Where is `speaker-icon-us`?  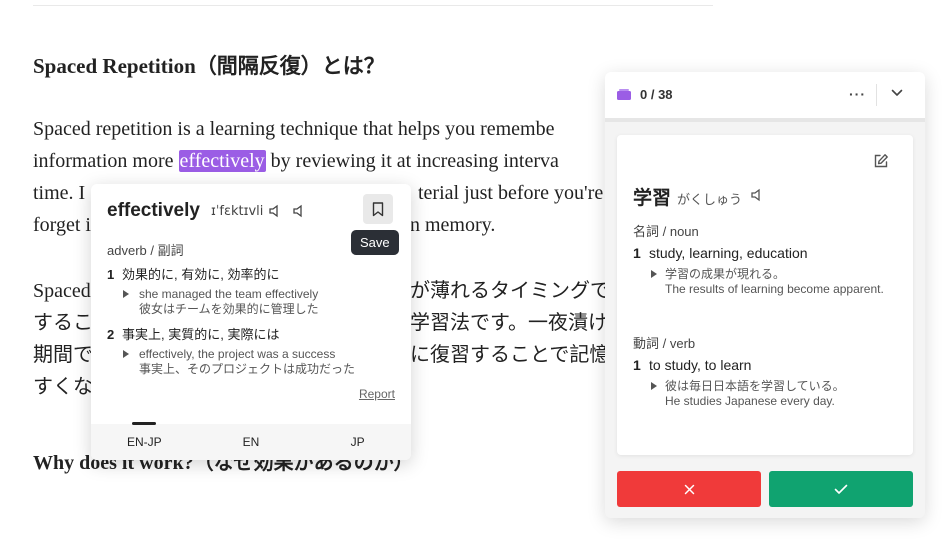 speaker-icon-us is located at coordinates (275, 211).